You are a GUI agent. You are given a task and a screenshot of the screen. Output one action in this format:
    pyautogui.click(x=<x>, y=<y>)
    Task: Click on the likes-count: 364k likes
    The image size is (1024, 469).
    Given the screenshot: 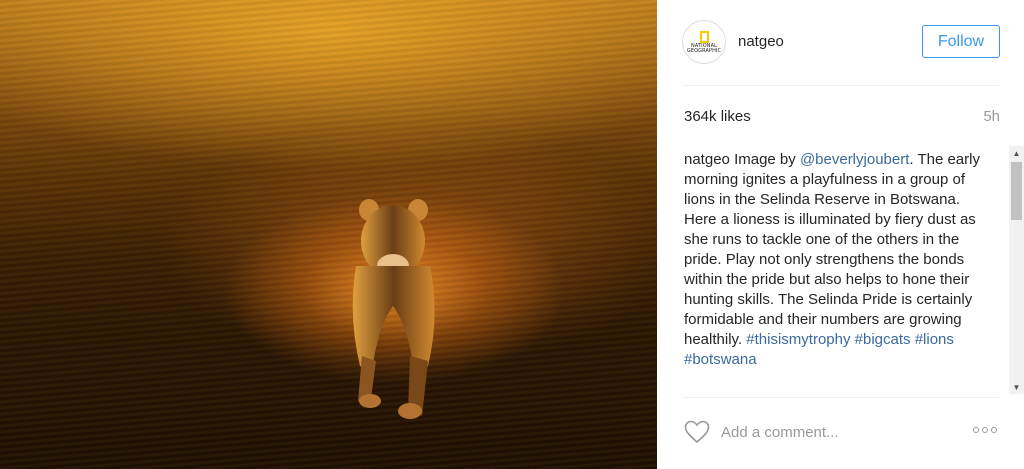 What is the action you would take?
    pyautogui.click(x=717, y=116)
    